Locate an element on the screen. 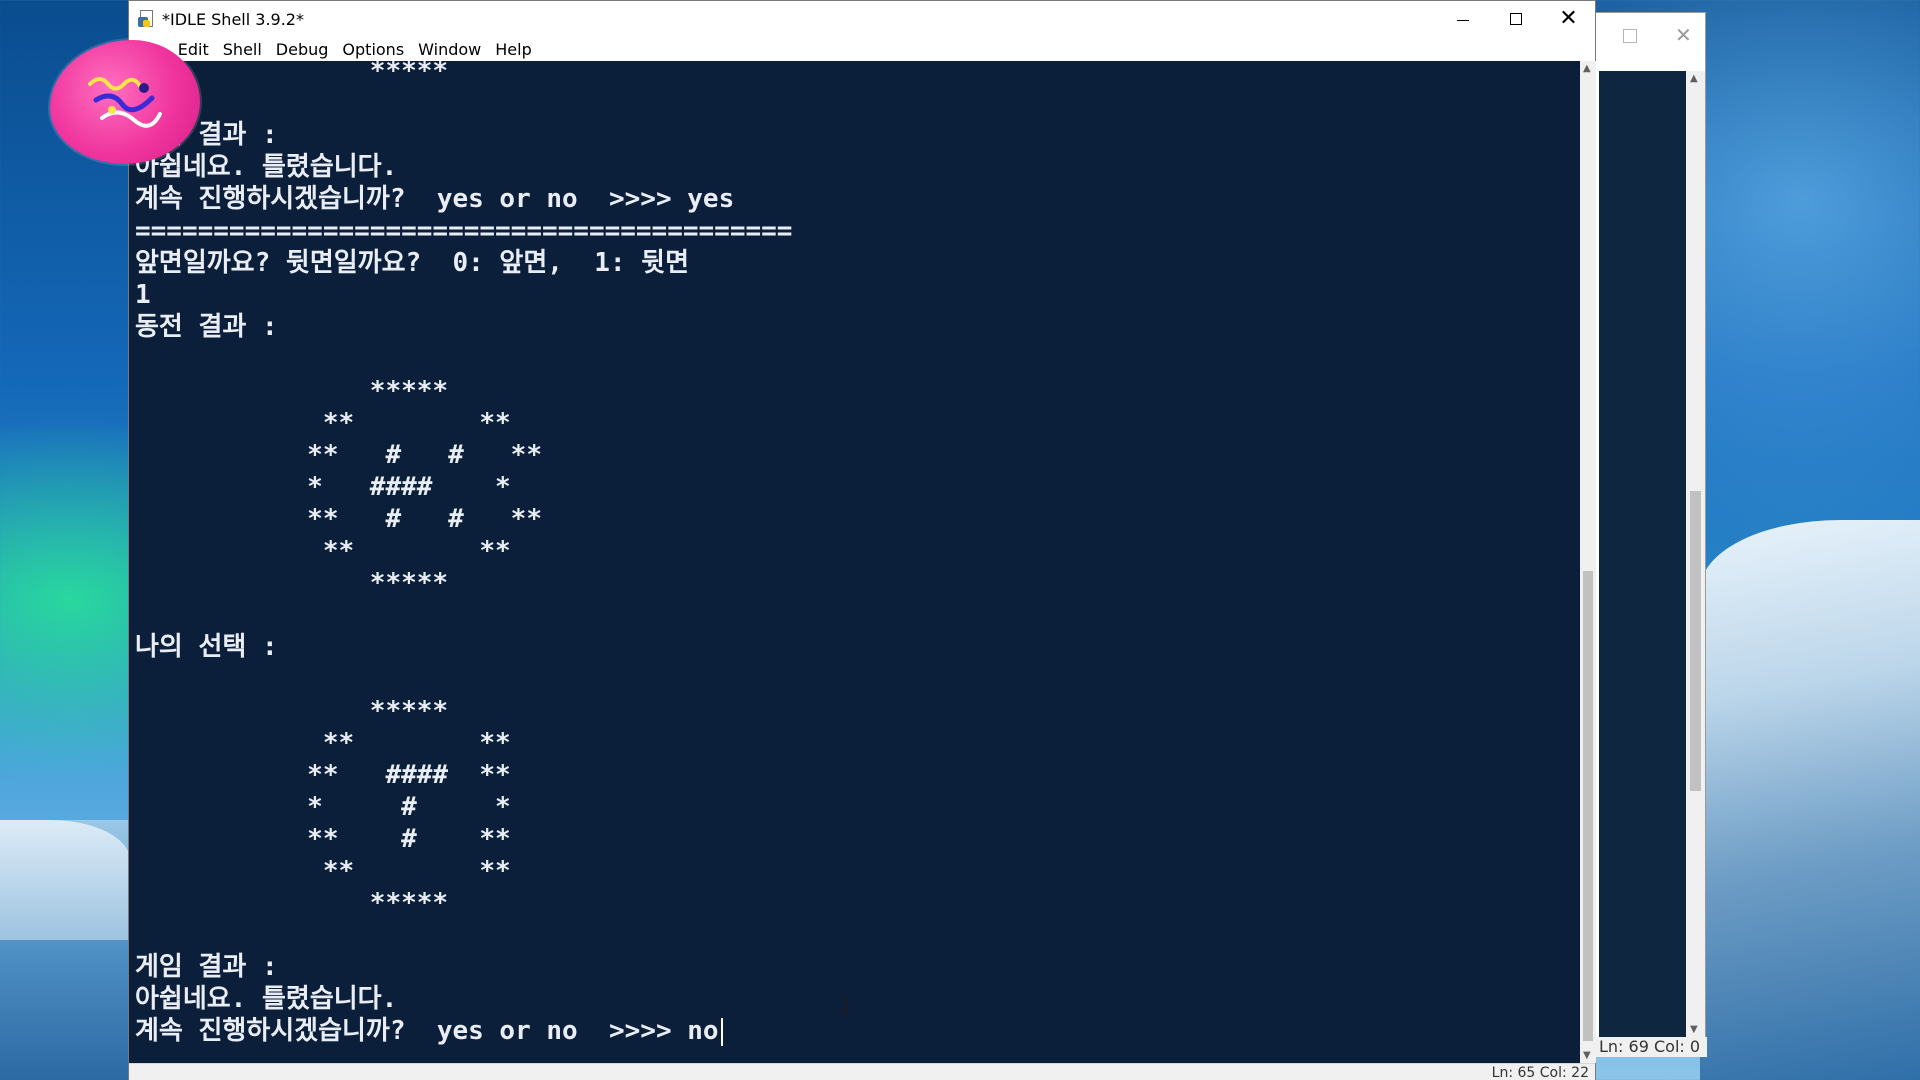 This screenshot has height=1080, width=1920. logo-mark is located at coordinates (125, 102).